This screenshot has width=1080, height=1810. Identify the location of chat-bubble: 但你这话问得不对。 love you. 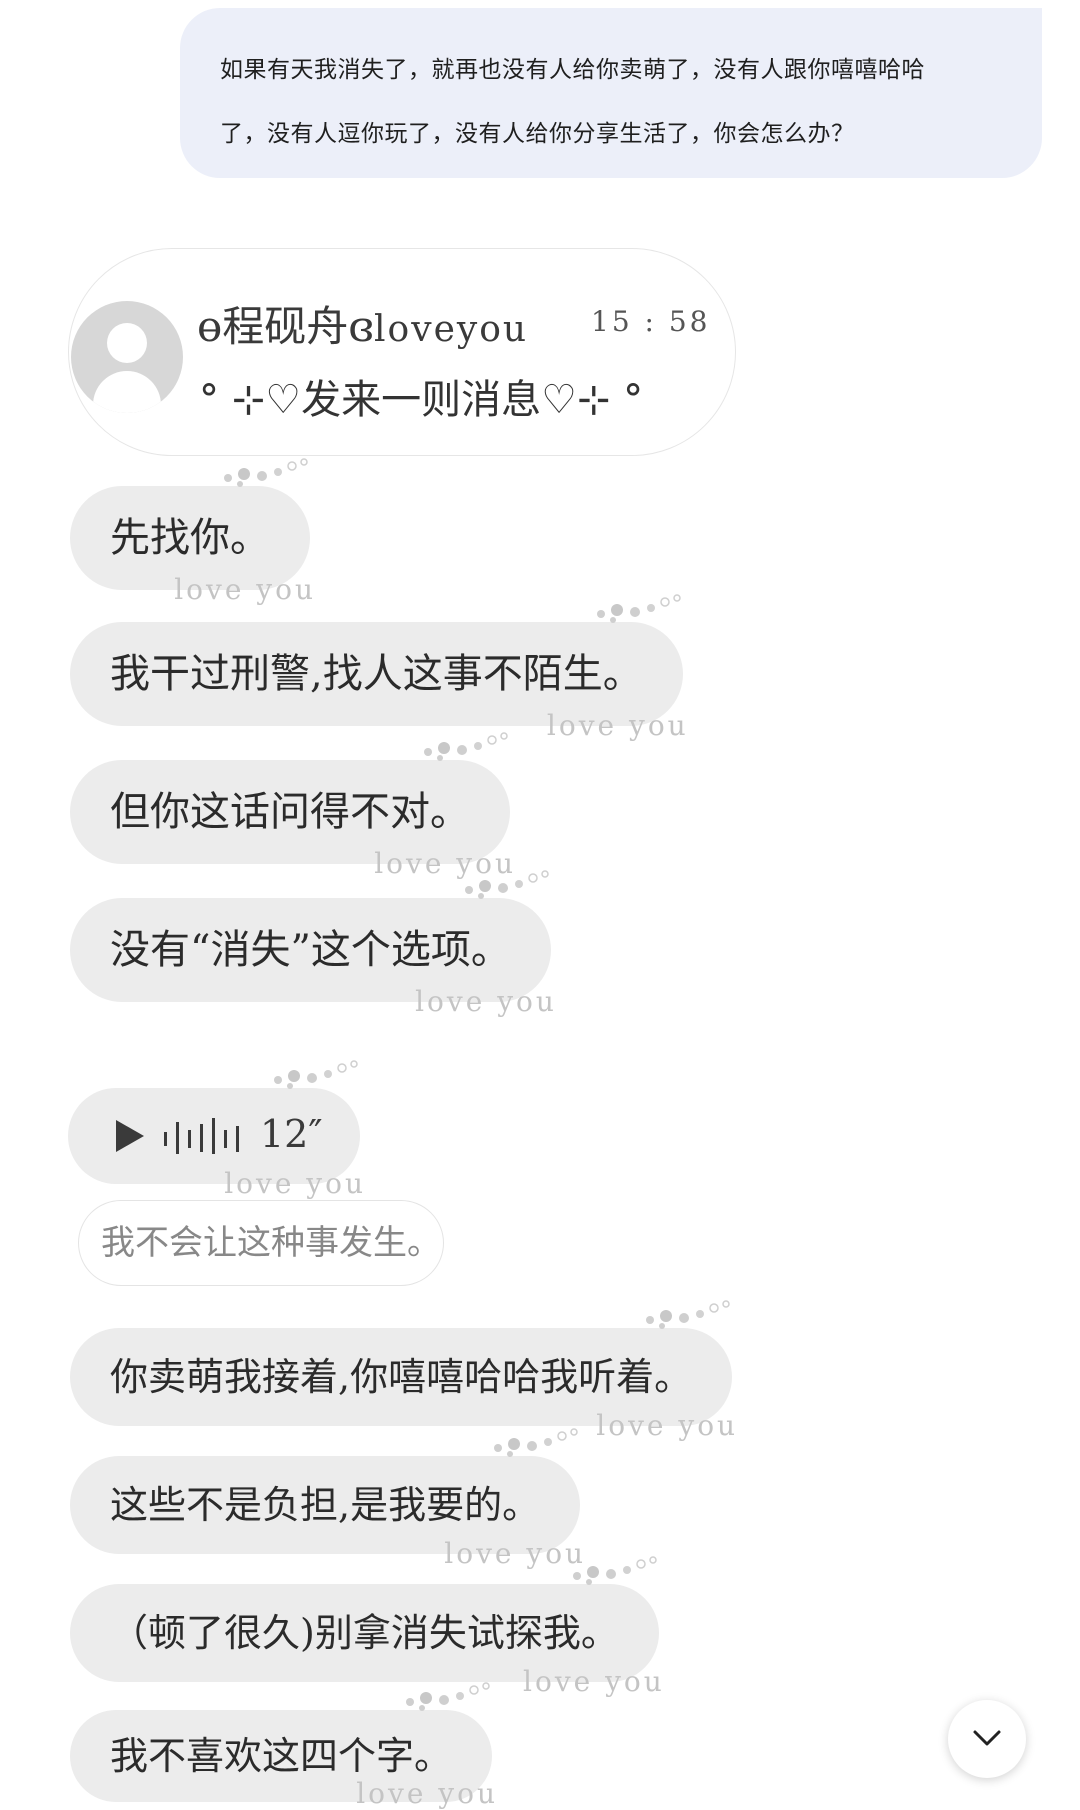
(291, 805).